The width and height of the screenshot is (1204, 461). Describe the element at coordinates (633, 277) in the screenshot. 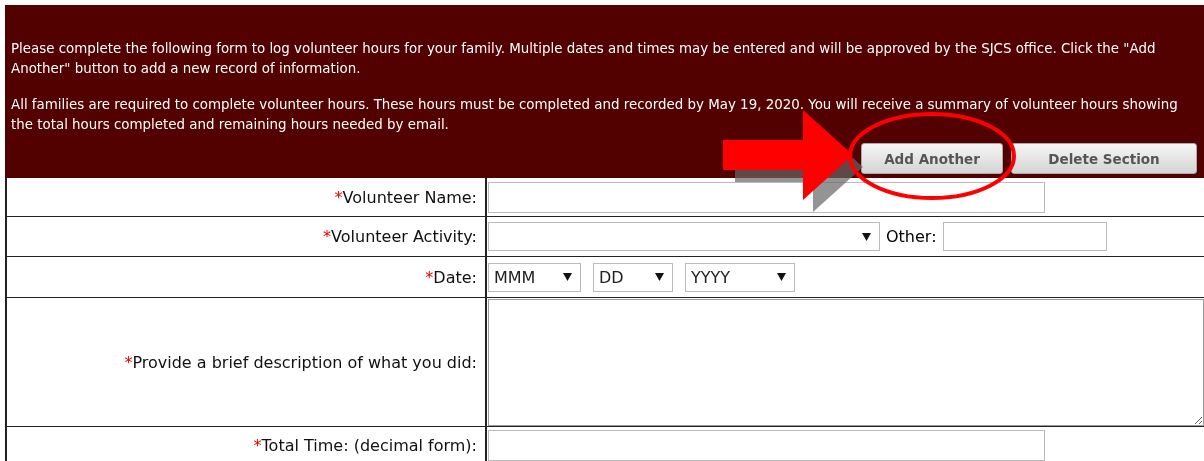

I see `dropdown: DD` at that location.